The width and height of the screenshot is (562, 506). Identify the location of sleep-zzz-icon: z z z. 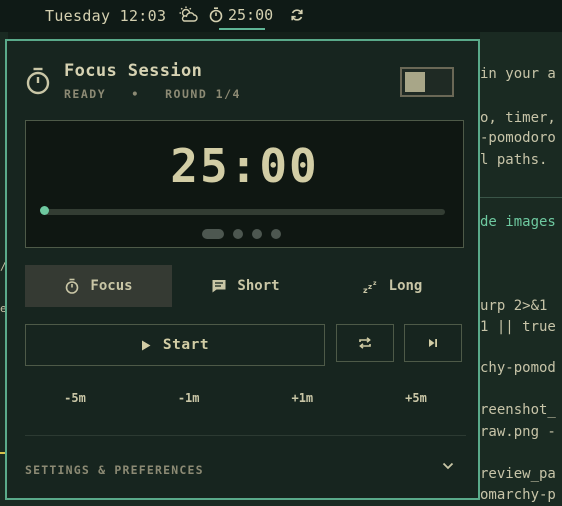
(370, 287).